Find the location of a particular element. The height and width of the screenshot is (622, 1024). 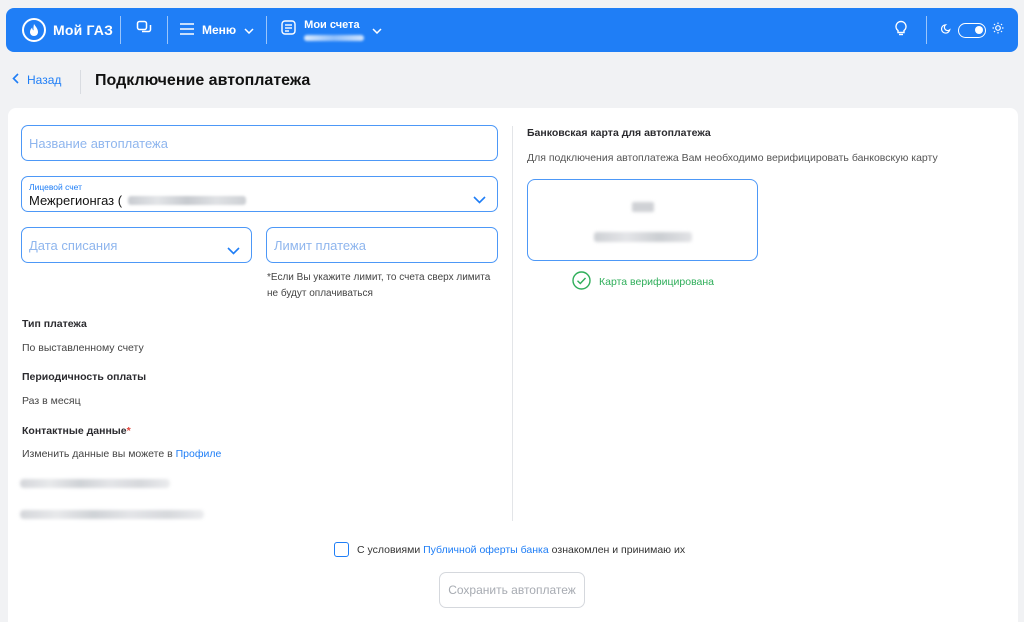

bank-card-tile is located at coordinates (642, 220).